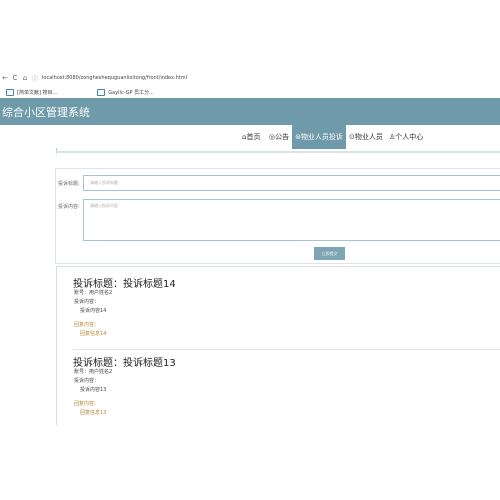  Describe the element at coordinates (282, 137) in the screenshot. I see `nav-label: 公告` at that location.